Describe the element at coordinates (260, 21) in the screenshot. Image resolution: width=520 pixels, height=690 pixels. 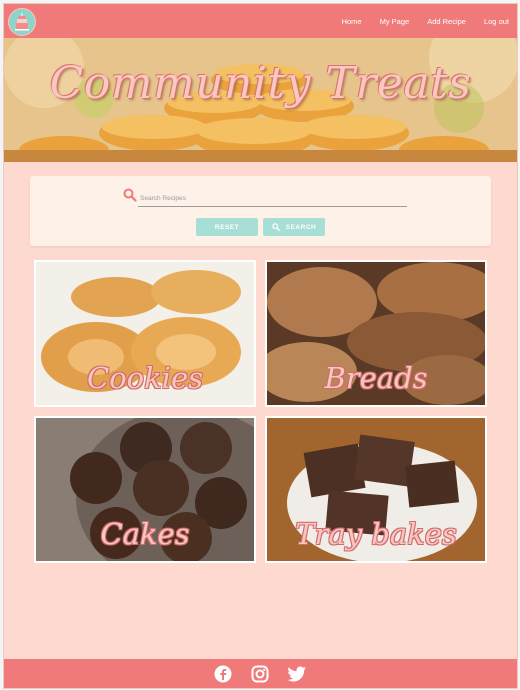
I see `navbar: Home My Page Add Recipe Log out` at that location.